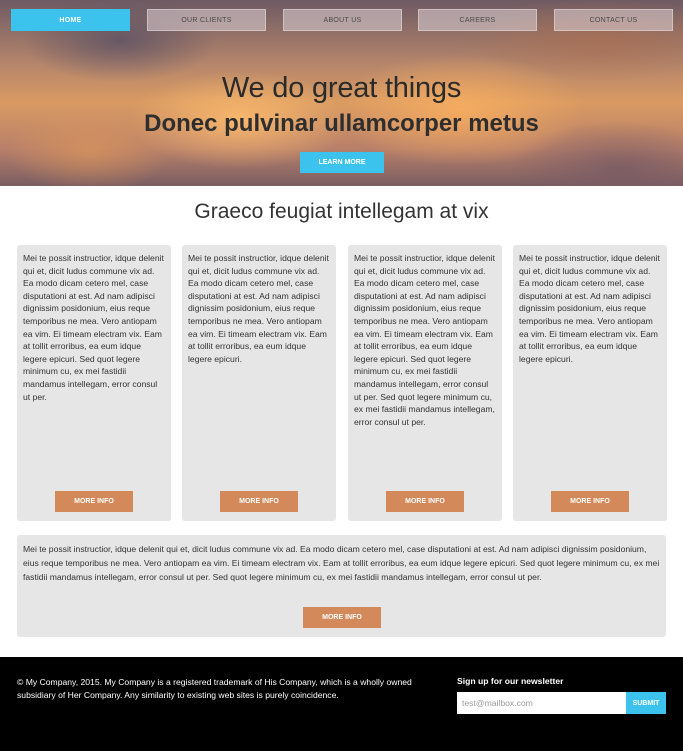 This screenshot has width=683, height=751. Describe the element at coordinates (510, 681) in the screenshot. I see `newsletter-title: Sign up for our newsletter` at that location.